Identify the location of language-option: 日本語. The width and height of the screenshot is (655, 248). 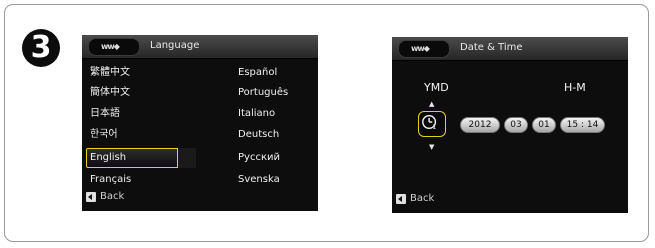
(105, 113).